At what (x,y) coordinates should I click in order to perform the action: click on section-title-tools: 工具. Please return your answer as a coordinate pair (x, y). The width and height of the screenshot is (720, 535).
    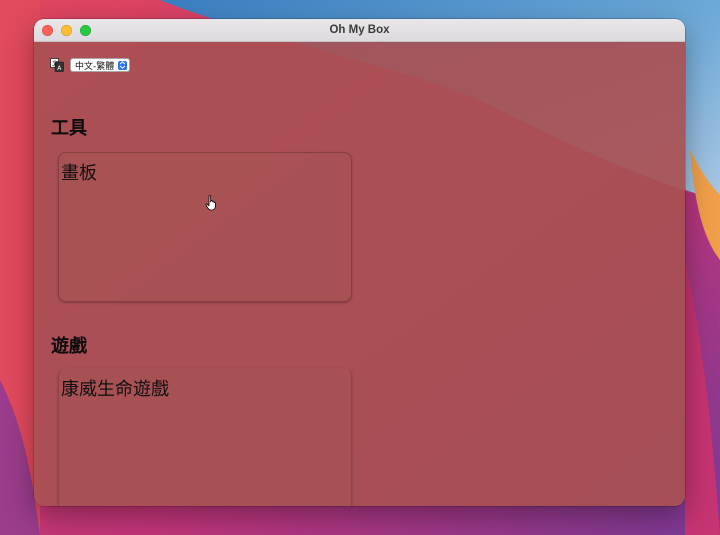
    Looking at the image, I should click on (69, 128).